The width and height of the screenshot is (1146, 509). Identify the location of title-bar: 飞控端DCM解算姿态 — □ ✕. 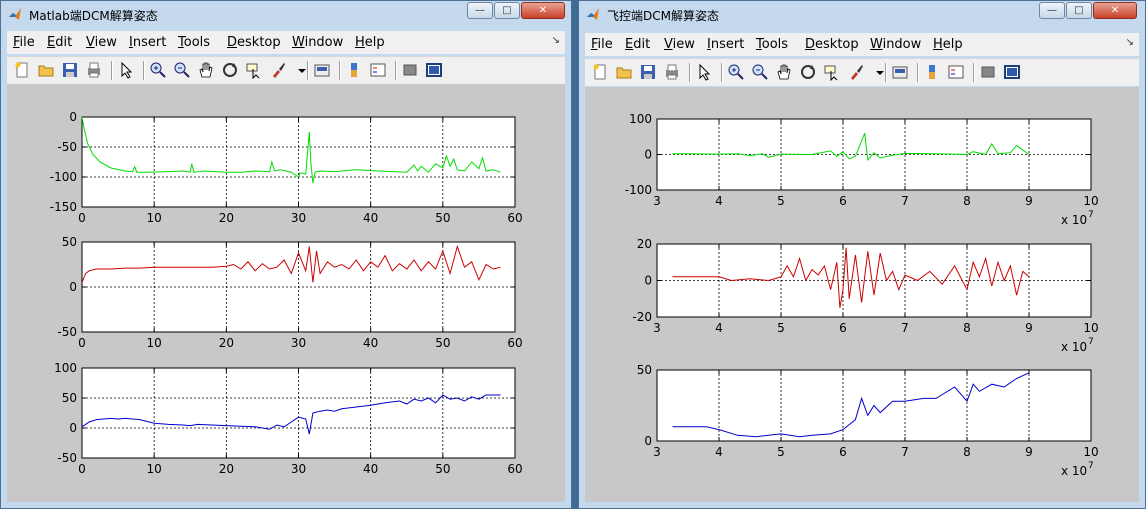
(862, 14).